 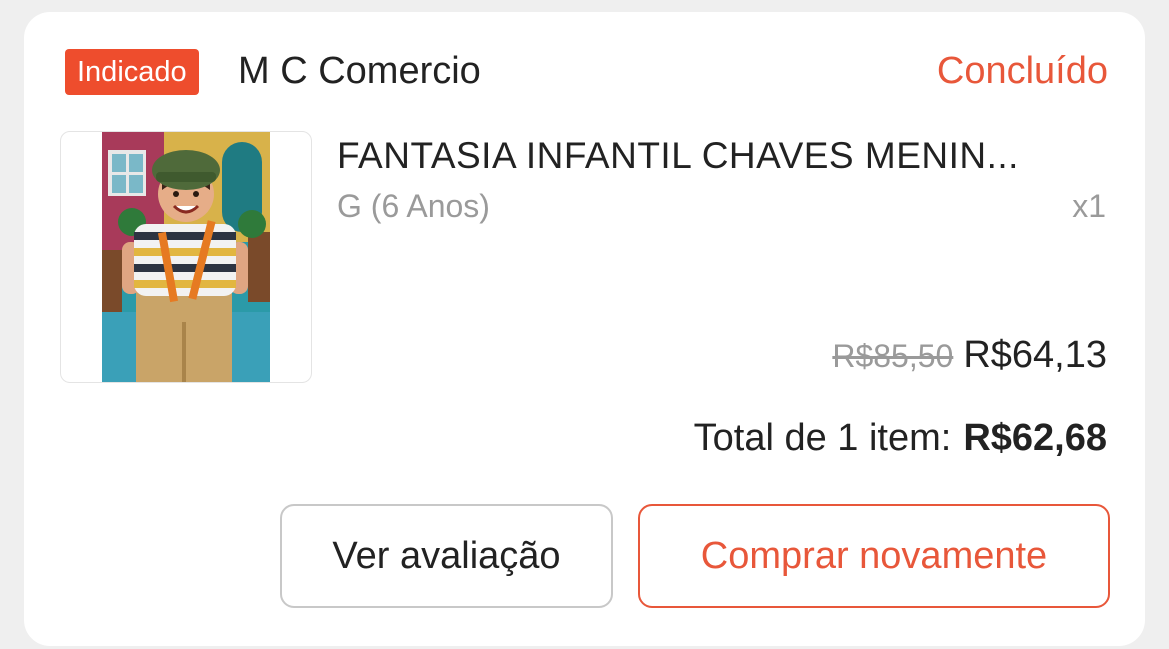 I want to click on product-thumbnail, so click(x=186, y=257).